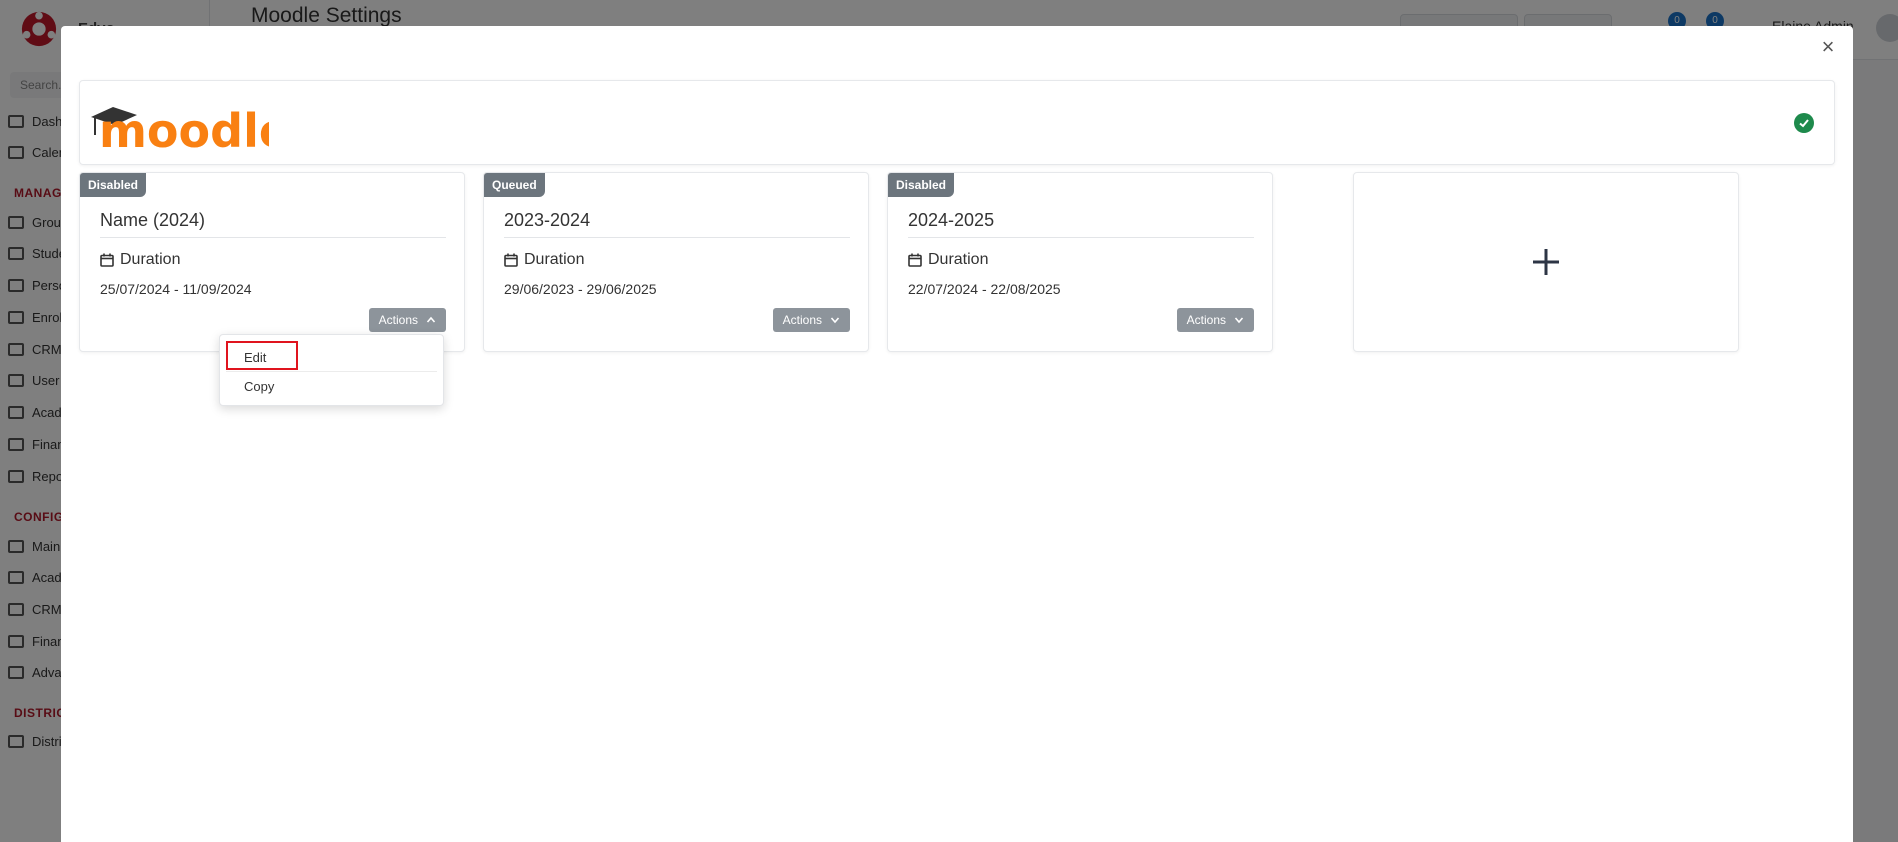 The width and height of the screenshot is (1898, 842). Describe the element at coordinates (431, 319) in the screenshot. I see `chevron-up-icon` at that location.